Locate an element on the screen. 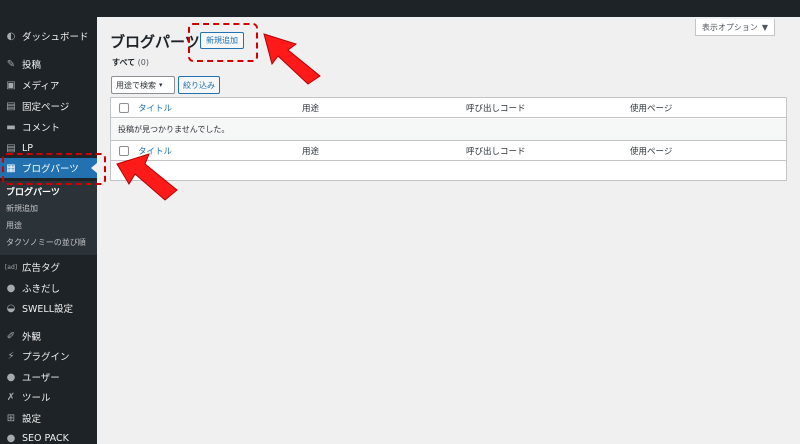  menu-seo-pack-label: SEO PACK is located at coordinates (45, 438).